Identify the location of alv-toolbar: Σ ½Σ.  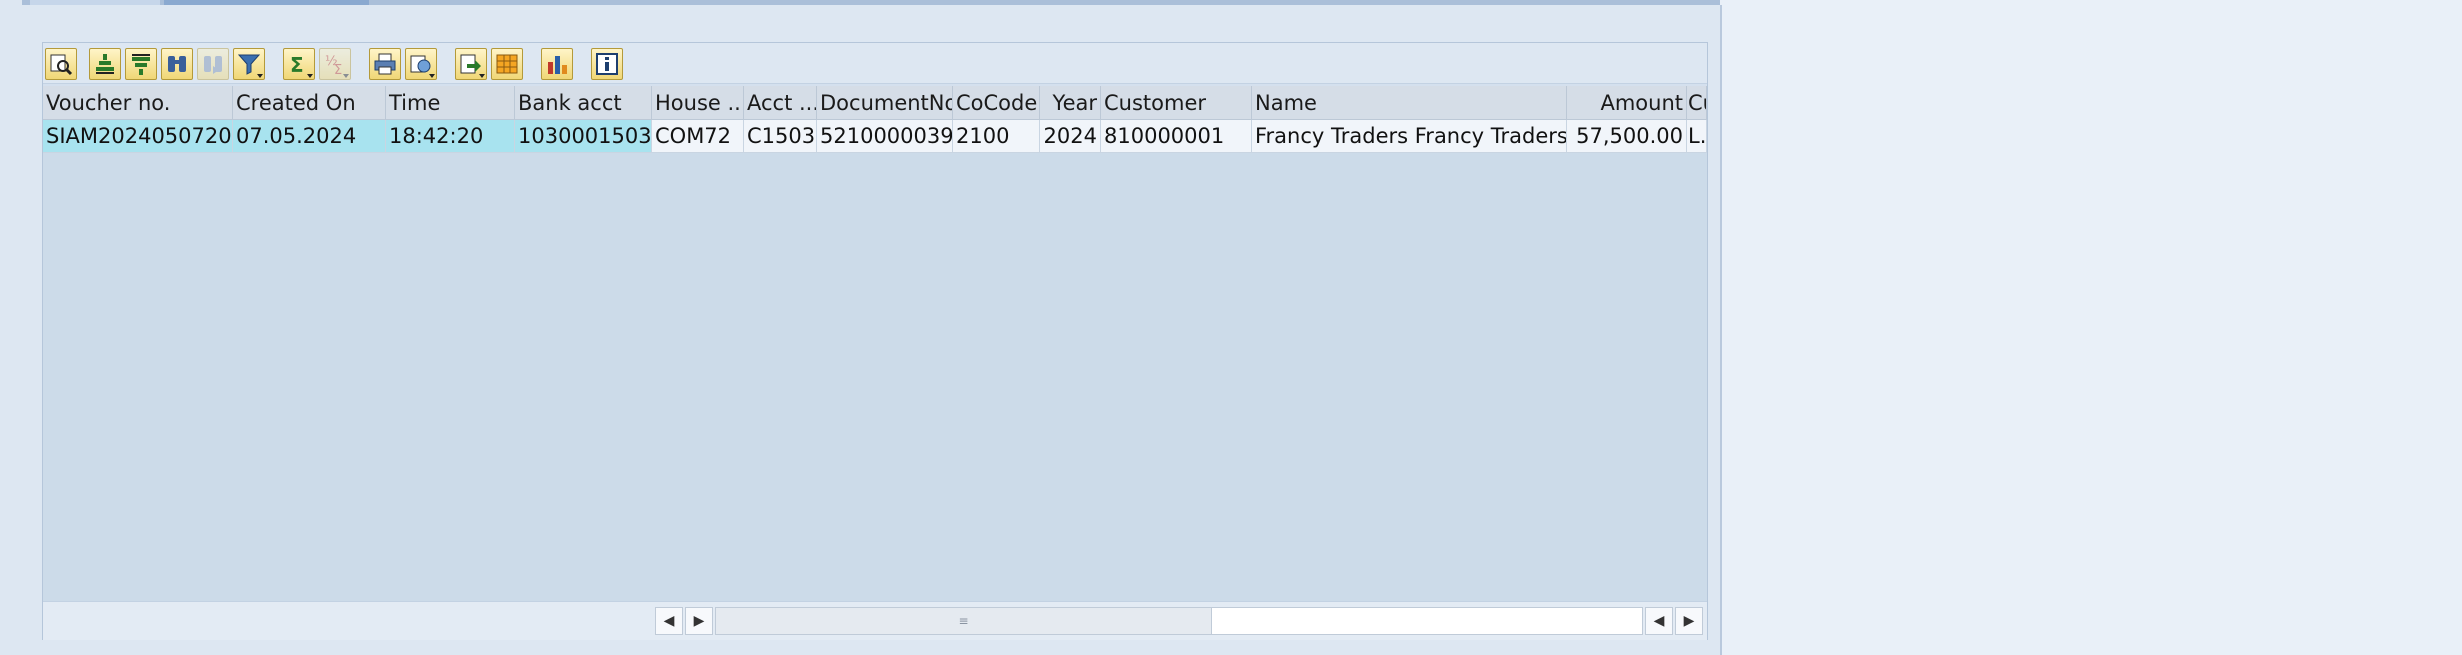
(875, 63).